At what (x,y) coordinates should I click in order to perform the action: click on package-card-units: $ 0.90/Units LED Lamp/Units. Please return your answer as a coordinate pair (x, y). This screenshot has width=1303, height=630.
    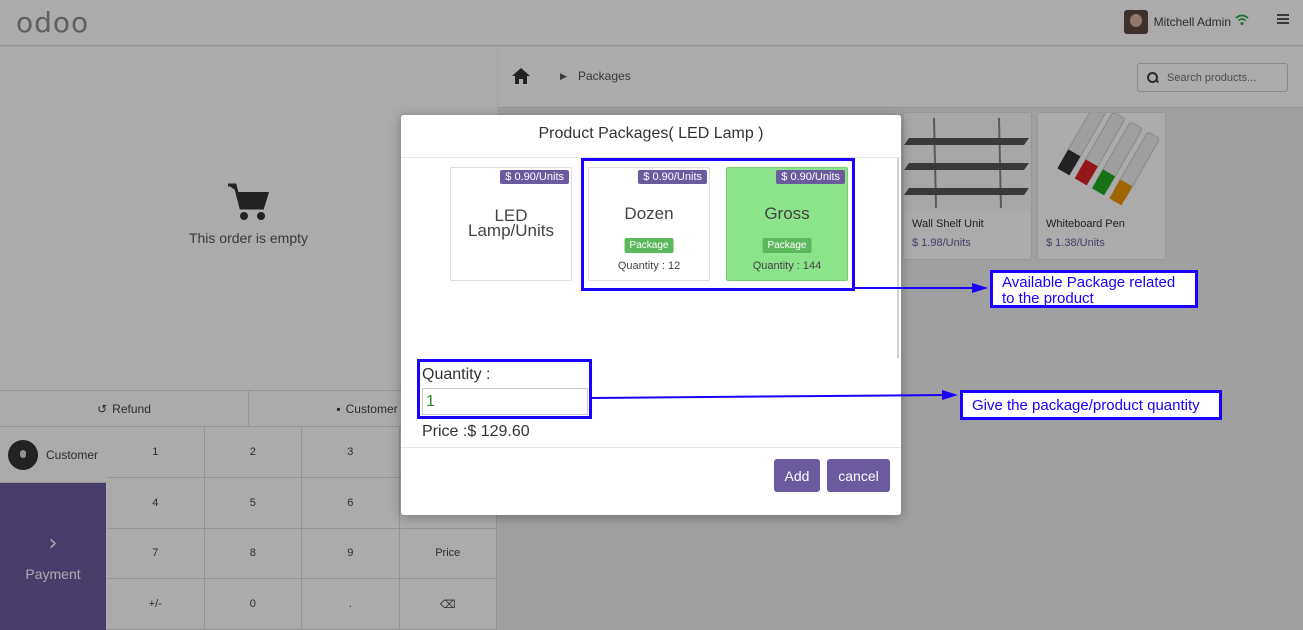
    Looking at the image, I should click on (511, 224).